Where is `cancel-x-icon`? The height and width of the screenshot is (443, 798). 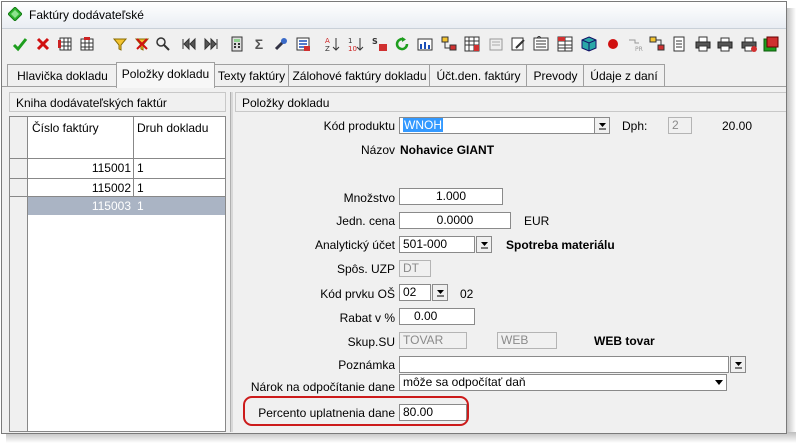
cancel-x-icon is located at coordinates (43, 44).